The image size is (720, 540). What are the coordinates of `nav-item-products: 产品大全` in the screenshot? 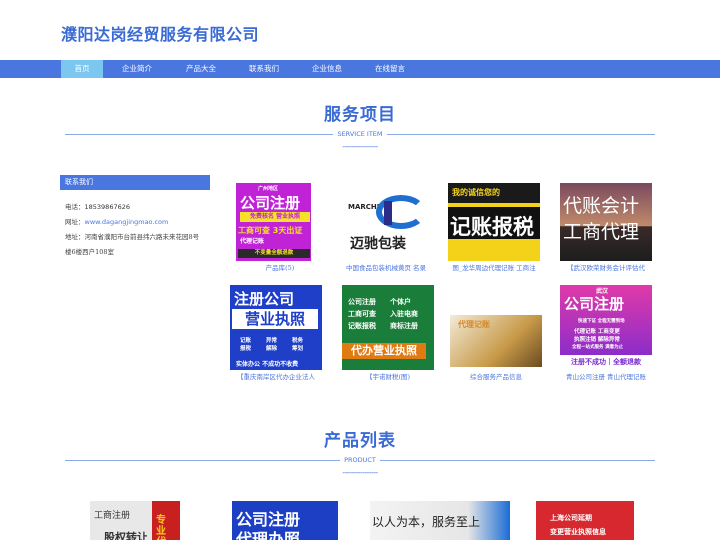 It's located at (201, 69).